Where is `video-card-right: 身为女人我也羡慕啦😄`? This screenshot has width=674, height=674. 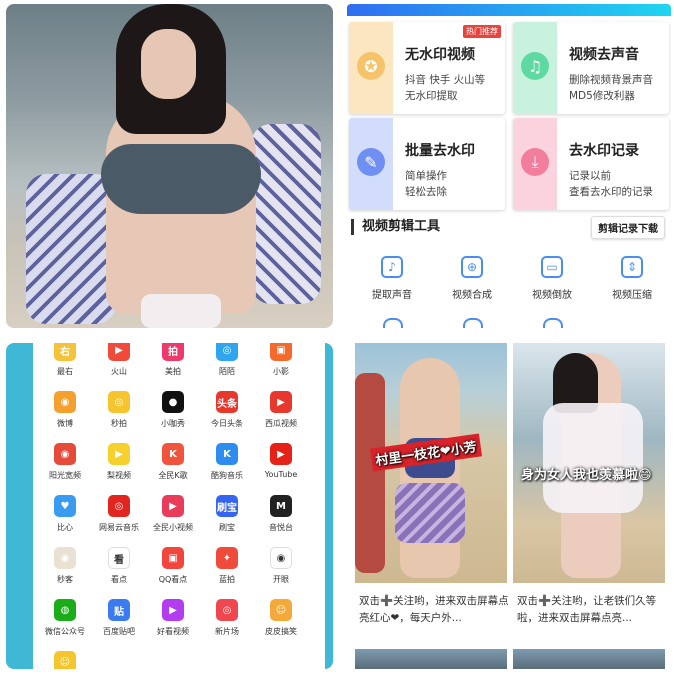
video-card-right: 身为女人我也羡慕啦😄 is located at coordinates (589, 463).